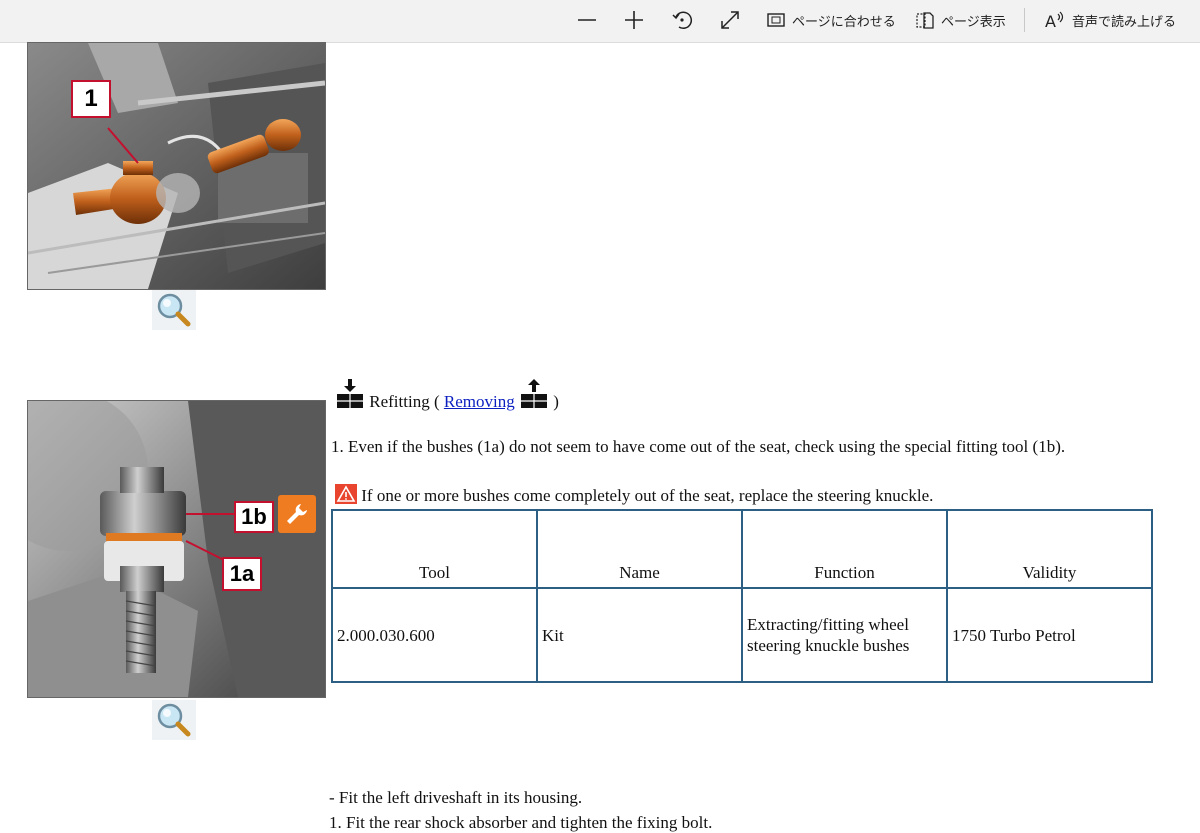 The image size is (1200, 833). What do you see at coordinates (176, 166) in the screenshot?
I see `figure-1-photo: 1` at bounding box center [176, 166].